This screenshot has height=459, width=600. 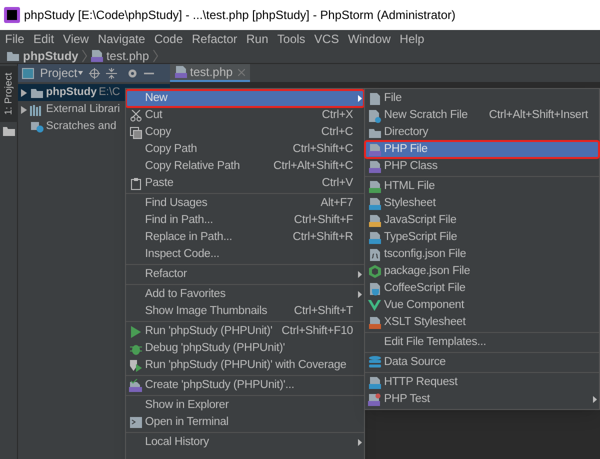 What do you see at coordinates (369, 39) in the screenshot?
I see `menu-item: Window` at bounding box center [369, 39].